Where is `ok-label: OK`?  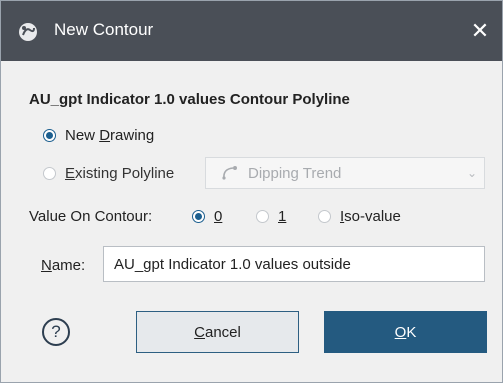 ok-label: OK is located at coordinates (405, 332).